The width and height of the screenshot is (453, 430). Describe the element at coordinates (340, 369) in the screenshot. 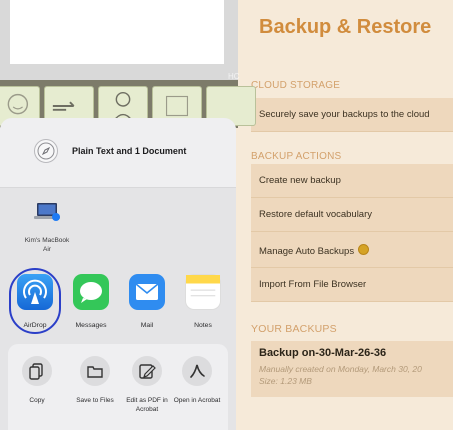

I see `backup-created: Manually created on Monday, March 30, 20` at that location.